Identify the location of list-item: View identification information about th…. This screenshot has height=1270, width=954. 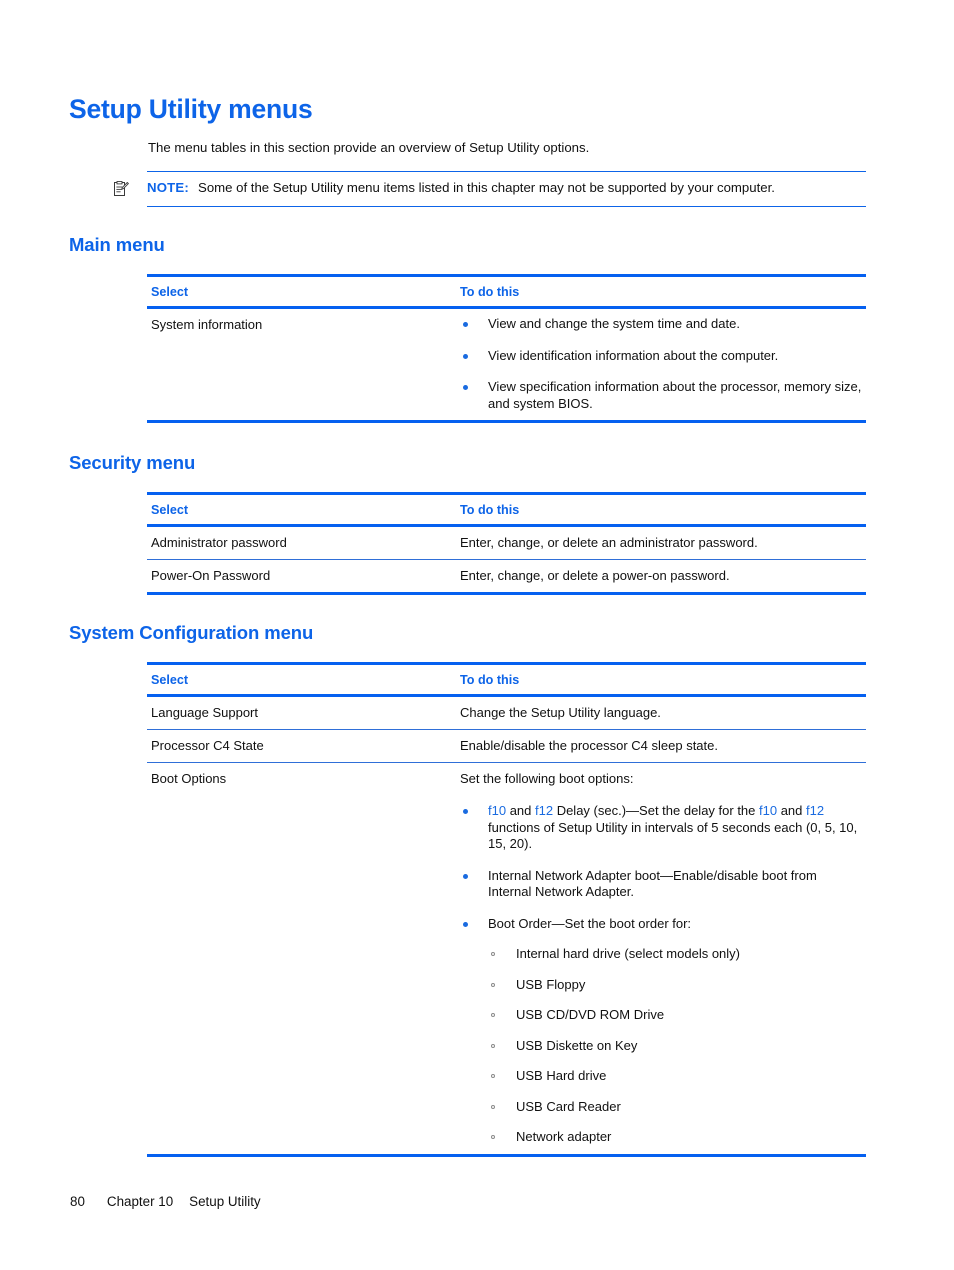
(661, 356).